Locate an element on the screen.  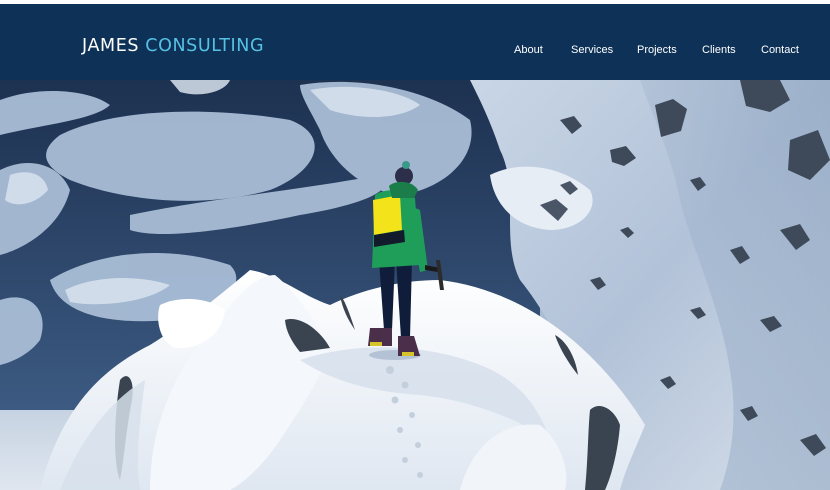
main-nav: About Services Projects Clients Contact is located at coordinates (415, 51).